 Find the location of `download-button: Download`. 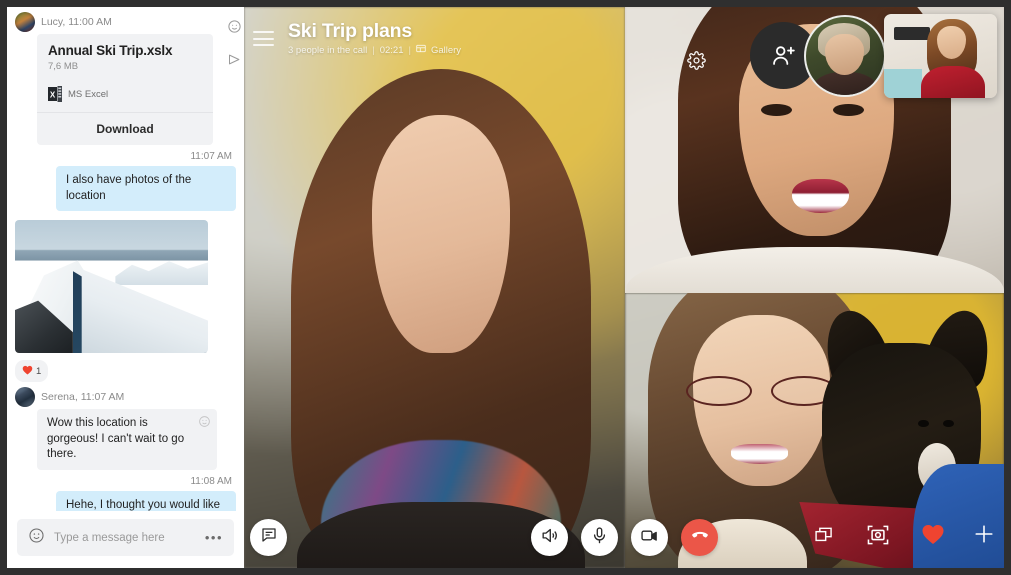

download-button: Download is located at coordinates (125, 128).